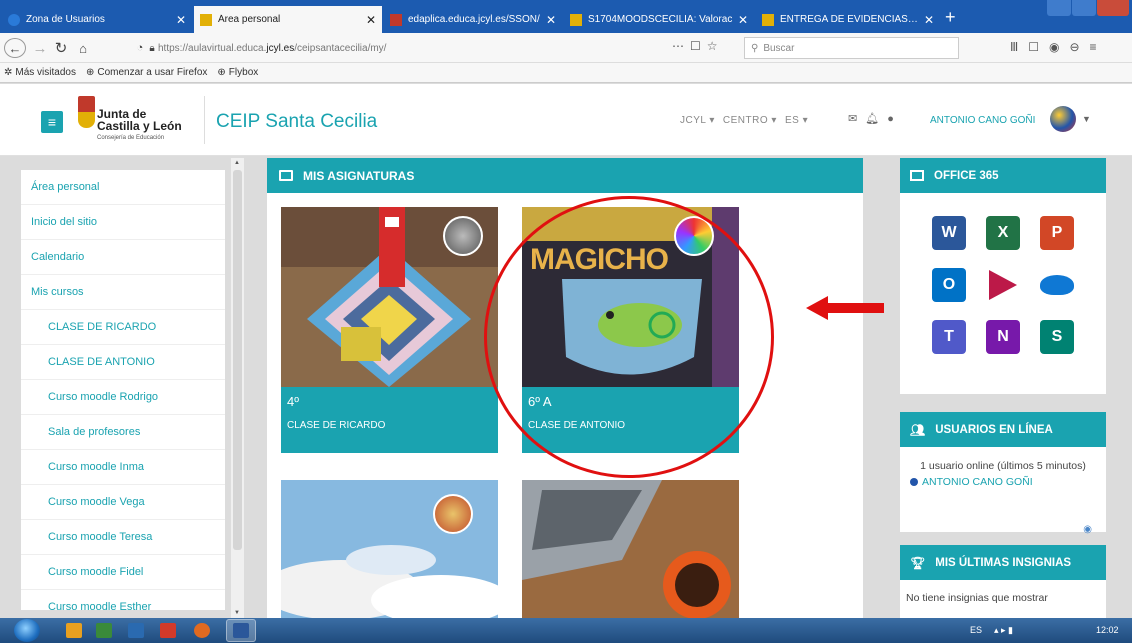  What do you see at coordinates (83, 48) in the screenshot?
I see `home-icon: ⌂` at bounding box center [83, 48].